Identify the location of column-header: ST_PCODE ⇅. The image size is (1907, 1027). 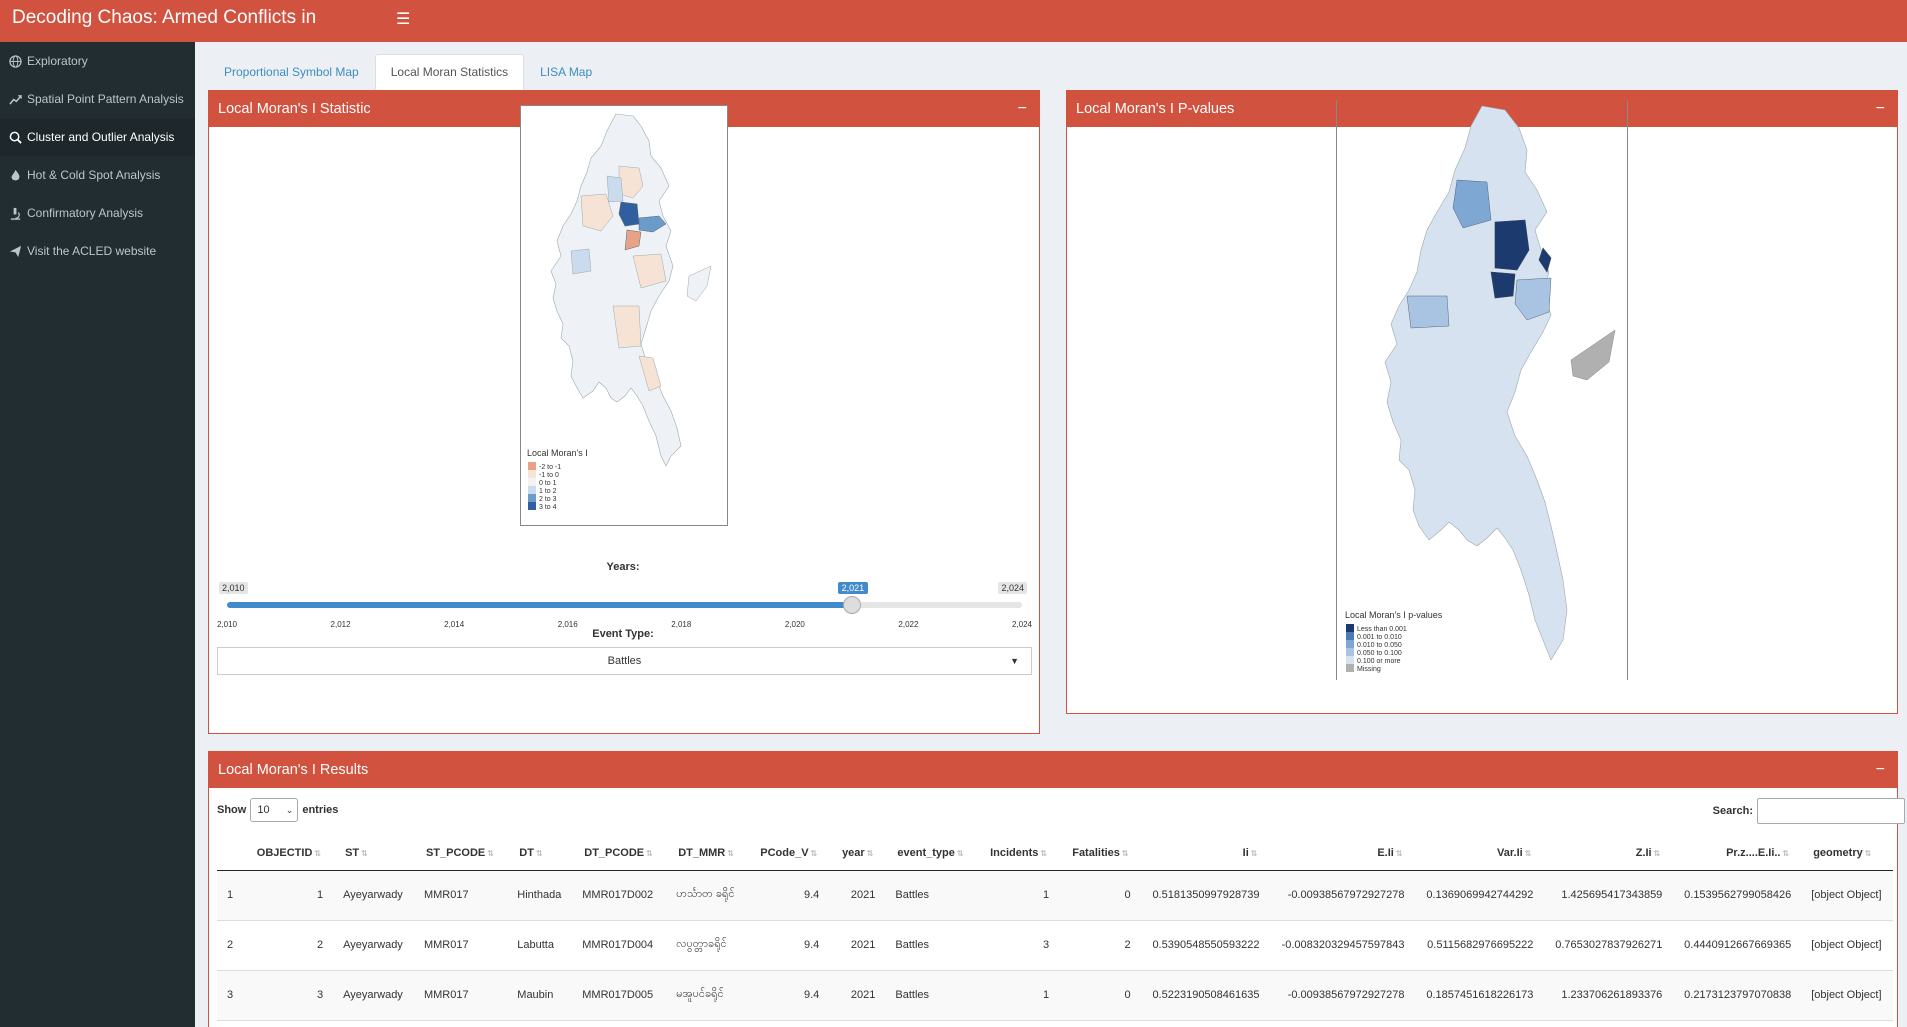
(460, 853).